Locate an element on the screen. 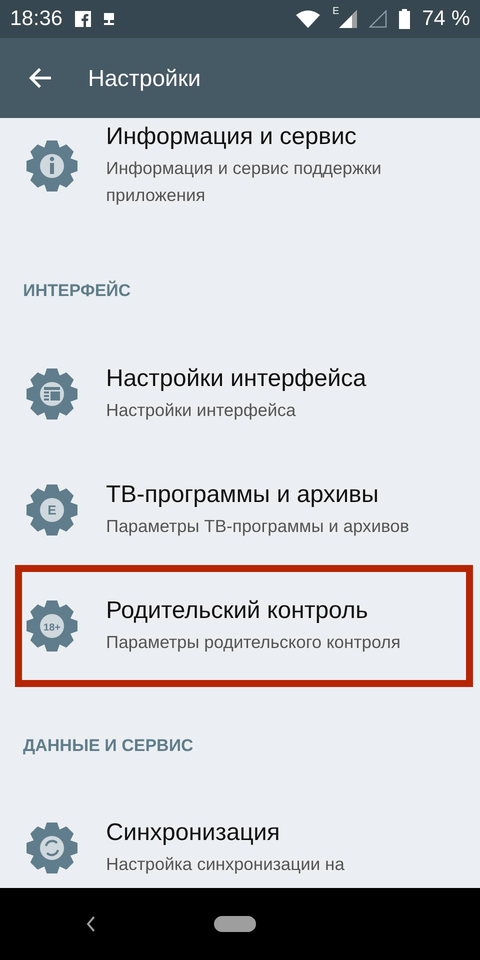  battery-icon is located at coordinates (404, 19).